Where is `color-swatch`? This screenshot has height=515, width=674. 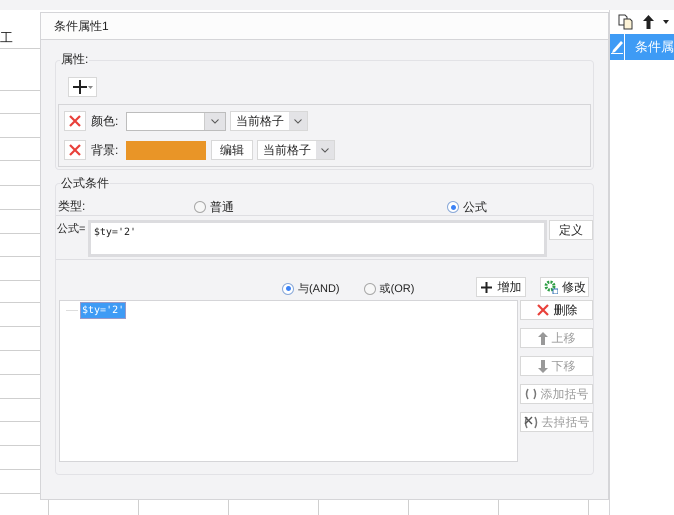 color-swatch is located at coordinates (166, 150).